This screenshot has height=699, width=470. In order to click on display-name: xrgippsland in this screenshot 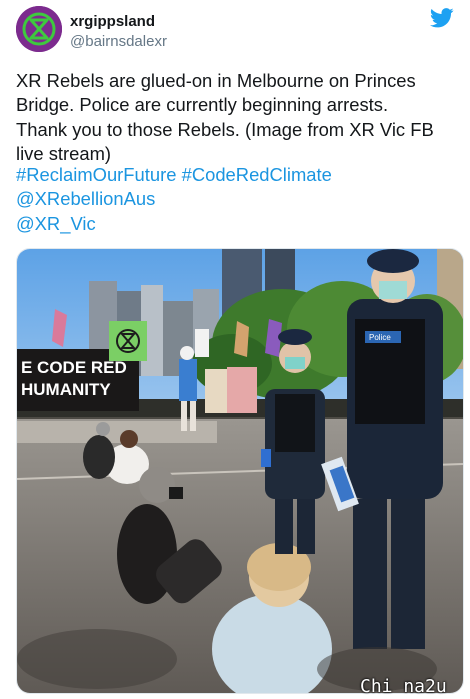, I will do `click(112, 21)`.